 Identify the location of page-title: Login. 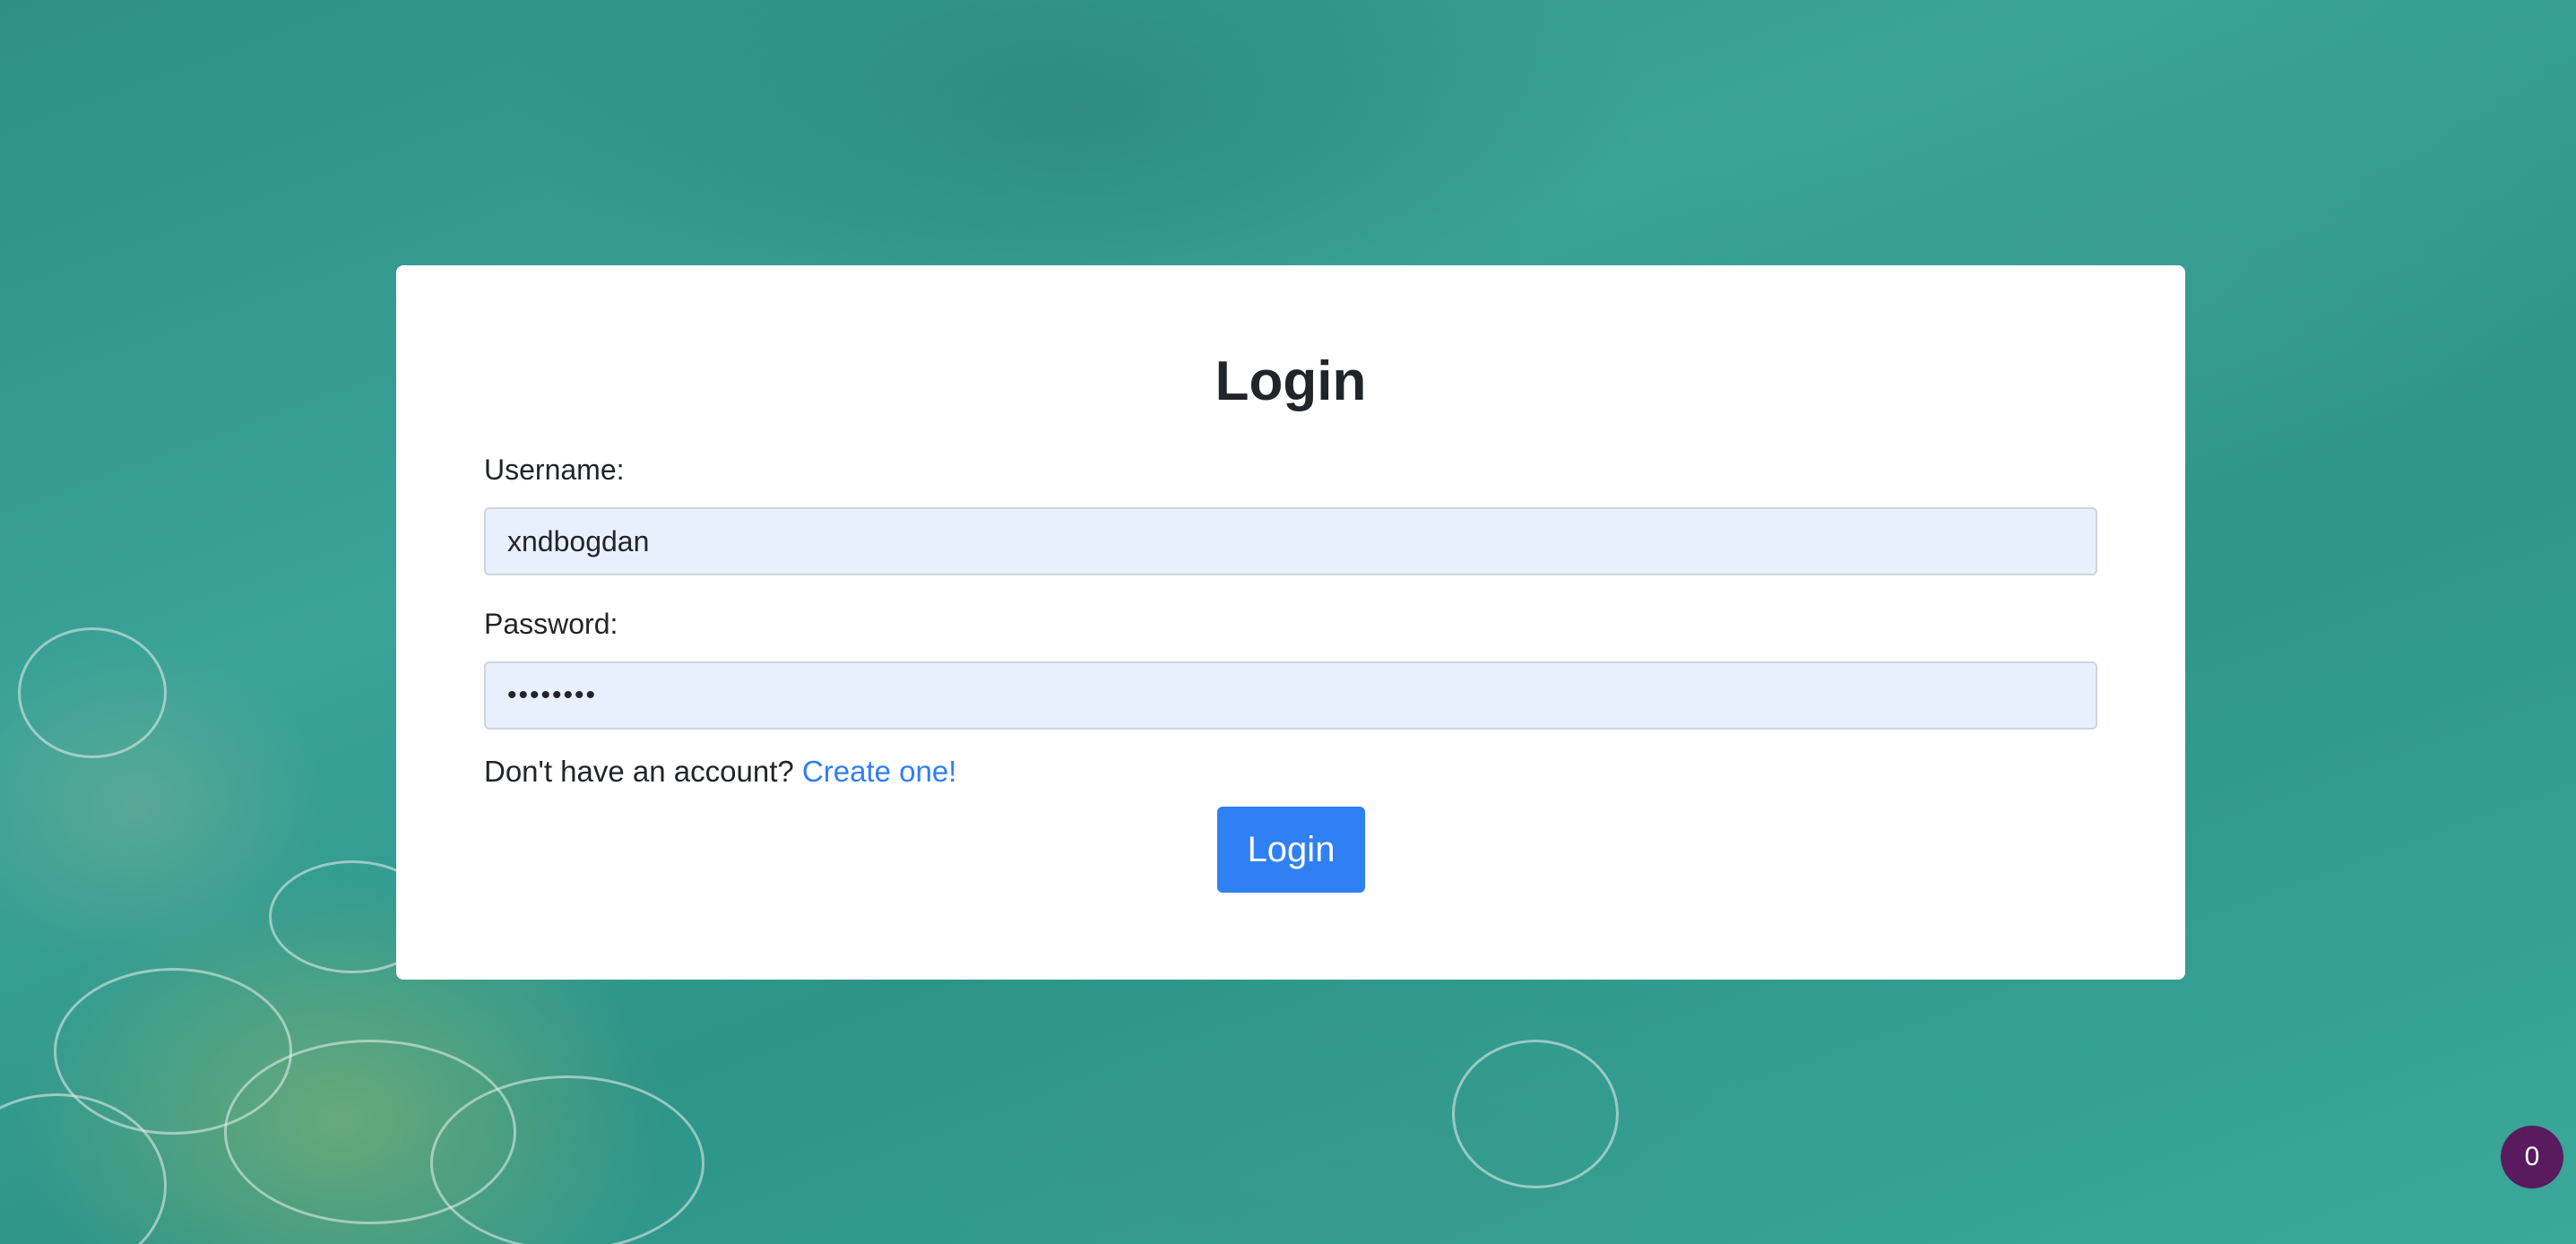
(1291, 381).